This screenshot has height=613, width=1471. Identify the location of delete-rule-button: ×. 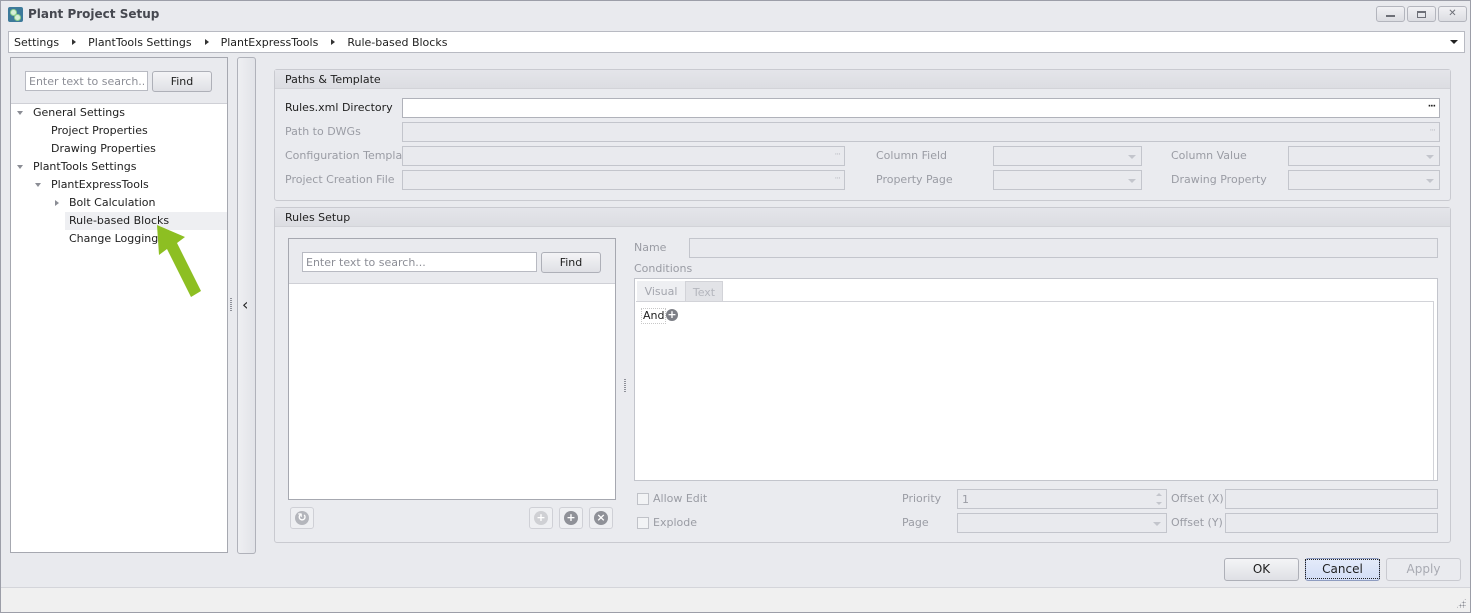
(601, 518).